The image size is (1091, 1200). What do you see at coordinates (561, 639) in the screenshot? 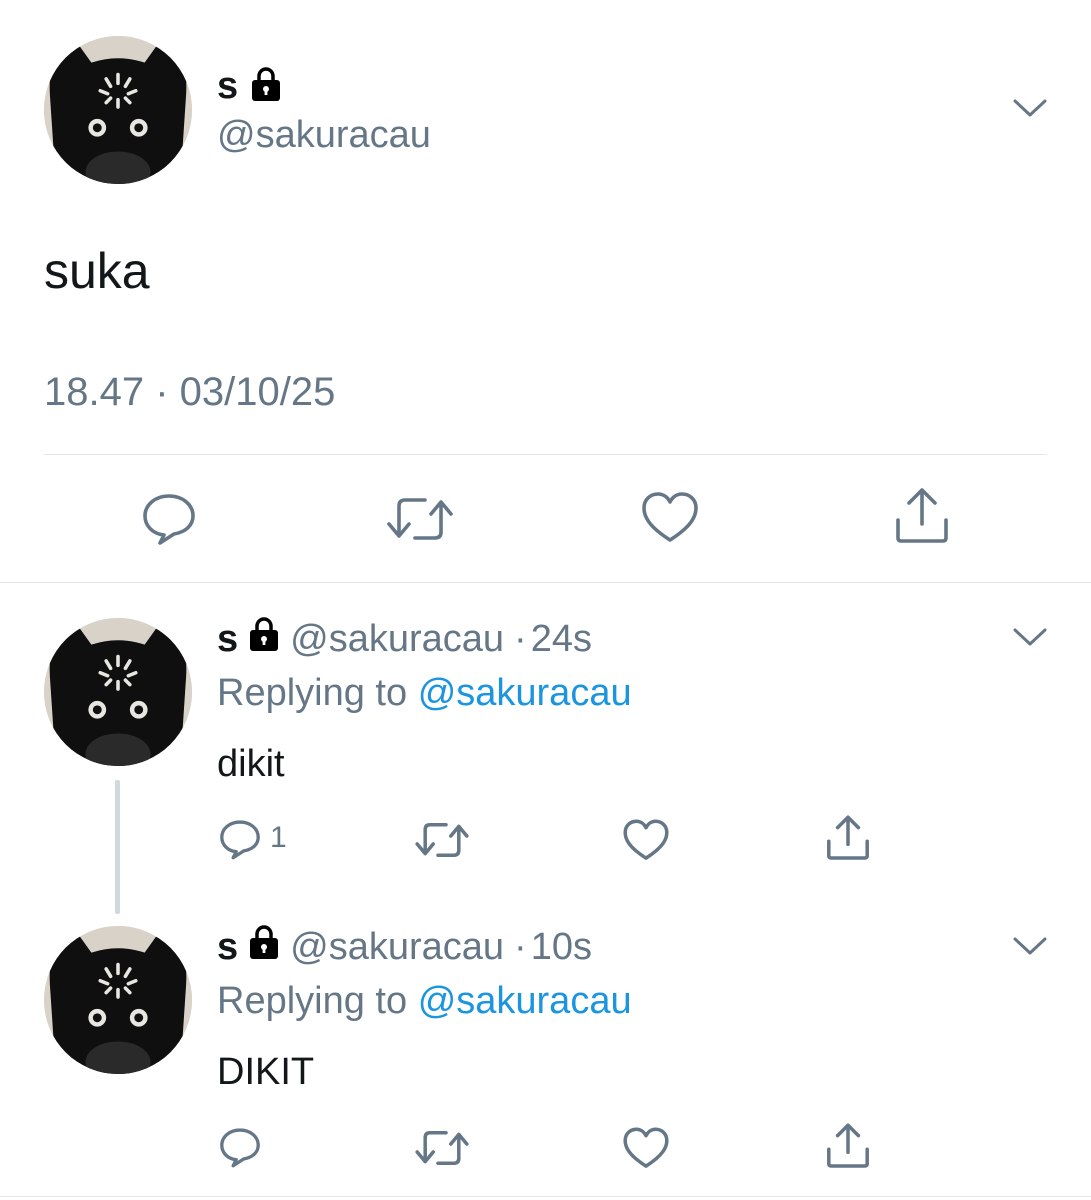
I see `reply-time: 24s` at bounding box center [561, 639].